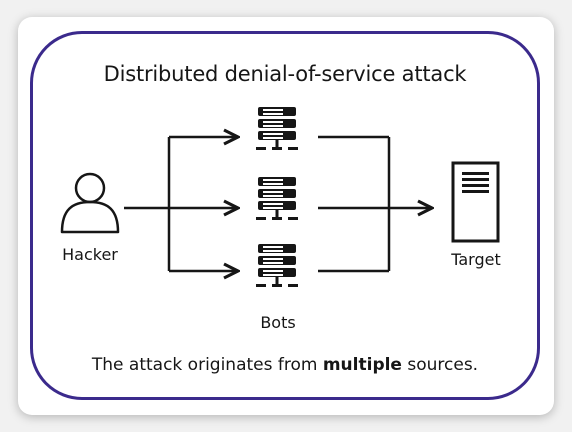  What do you see at coordinates (476, 259) in the screenshot?
I see `target-label: Target` at bounding box center [476, 259].